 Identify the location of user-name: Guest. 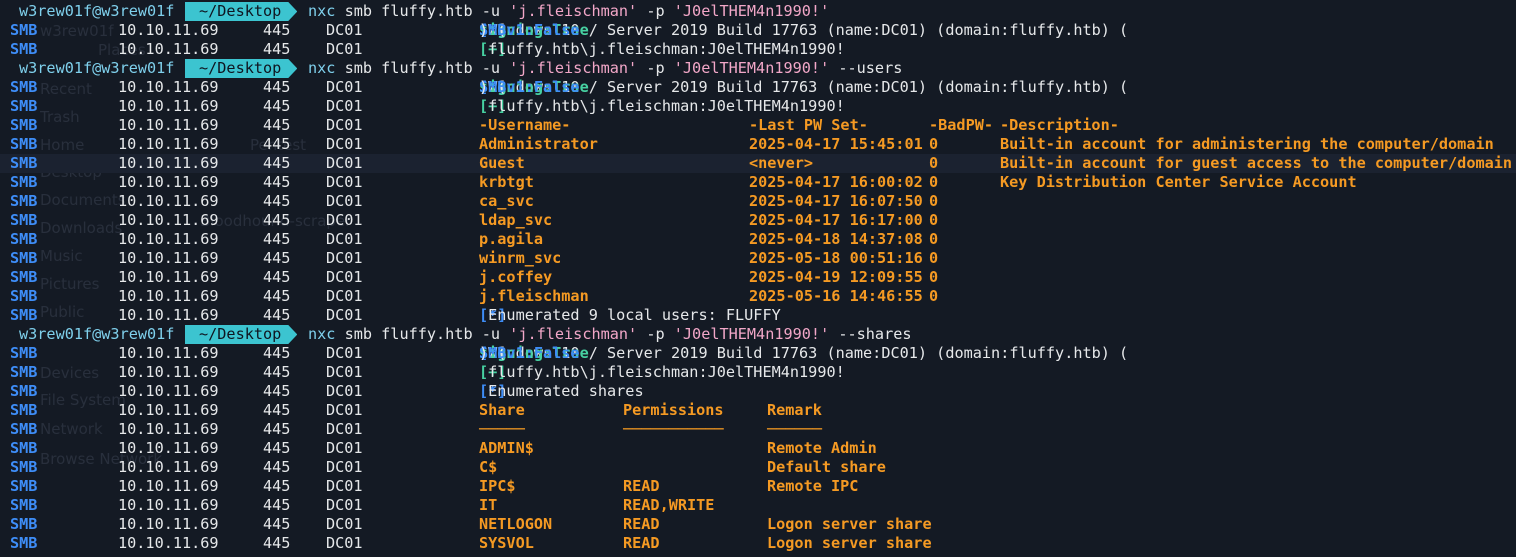
(502, 163).